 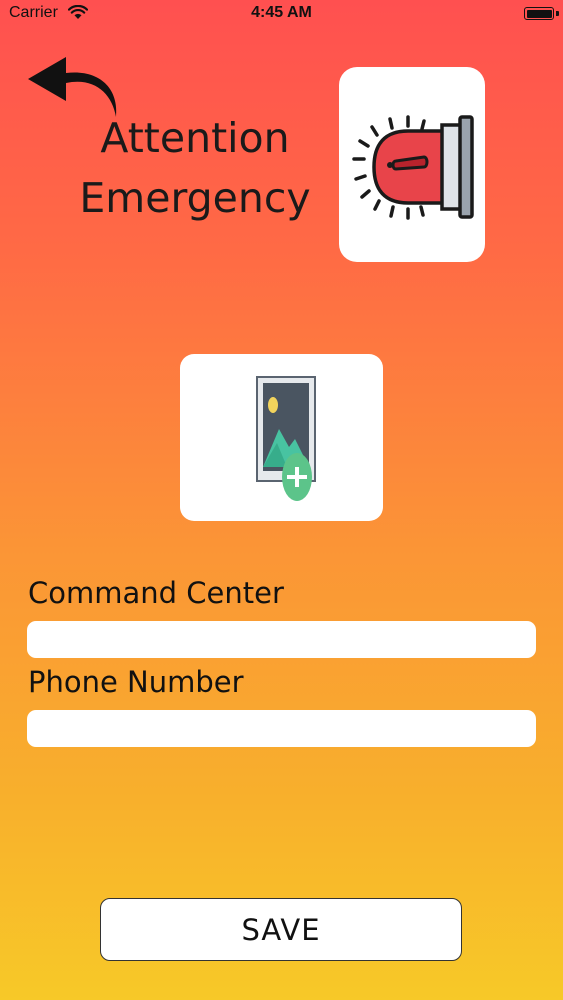 What do you see at coordinates (136, 682) in the screenshot?
I see `phone-number-label: Phone Number` at bounding box center [136, 682].